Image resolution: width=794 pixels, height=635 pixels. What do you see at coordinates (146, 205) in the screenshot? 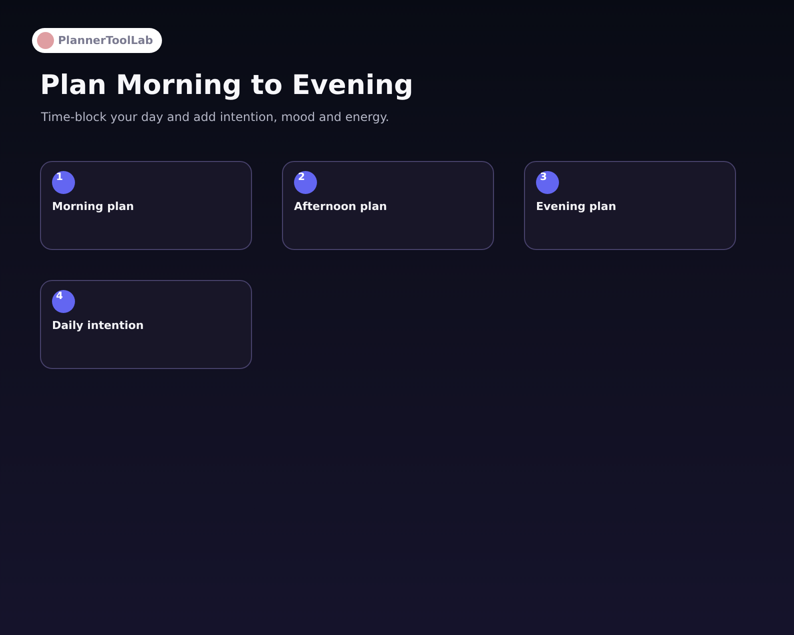
I see `plan-card: 1 Morning plan` at bounding box center [146, 205].